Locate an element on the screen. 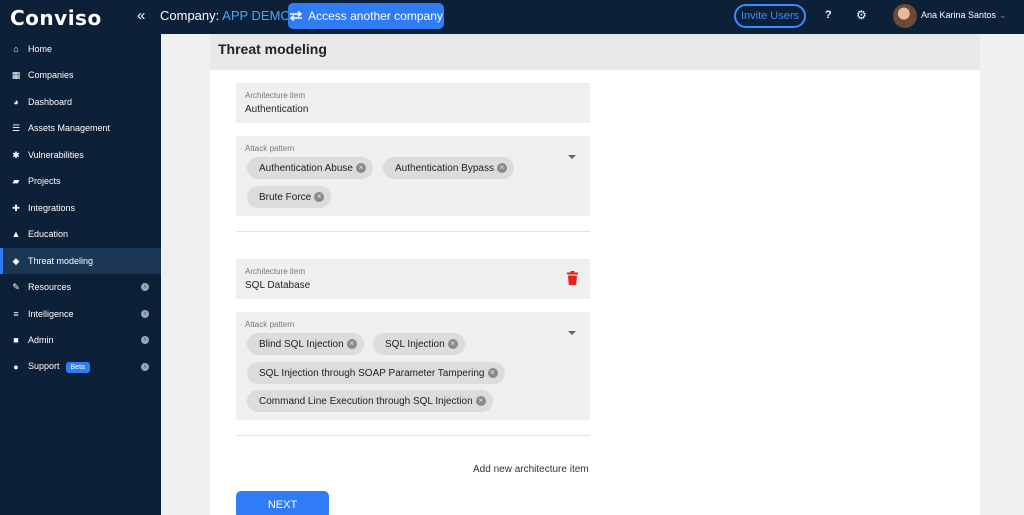 This screenshot has width=1024, height=515. sidebar-item-resources: ✎ Resources › is located at coordinates (80, 287).